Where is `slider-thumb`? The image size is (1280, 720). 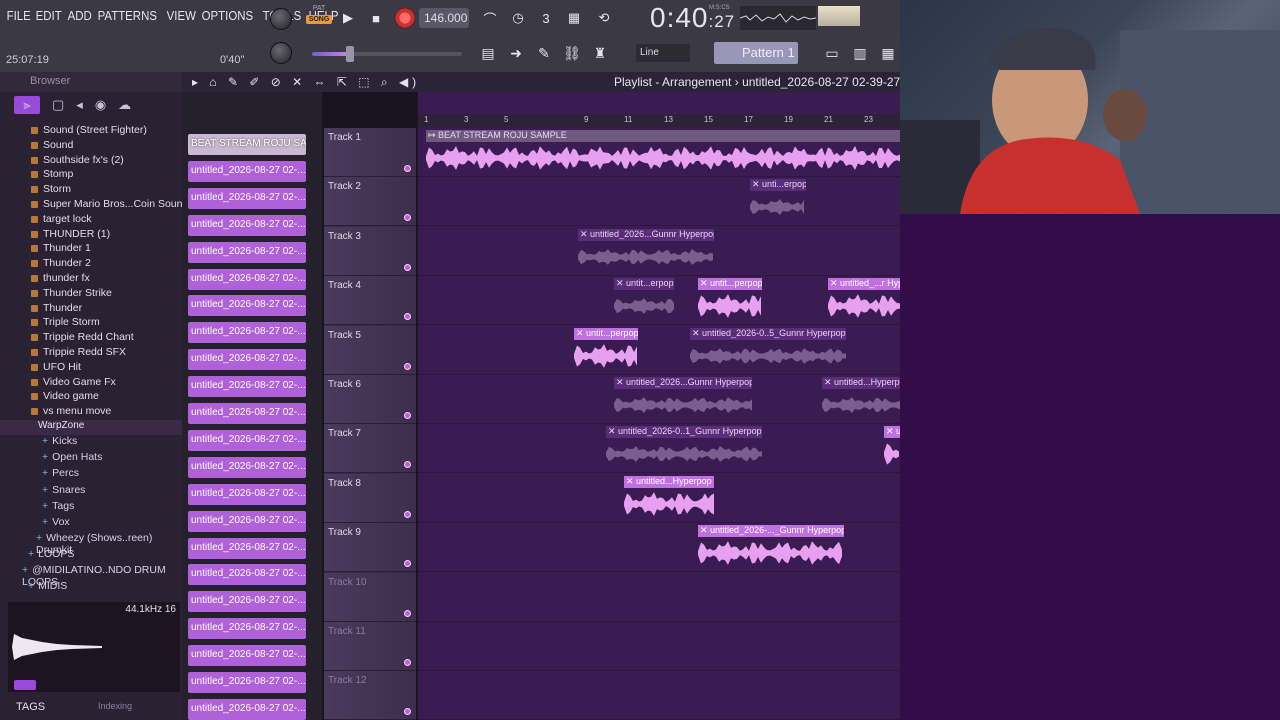 slider-thumb is located at coordinates (350, 54).